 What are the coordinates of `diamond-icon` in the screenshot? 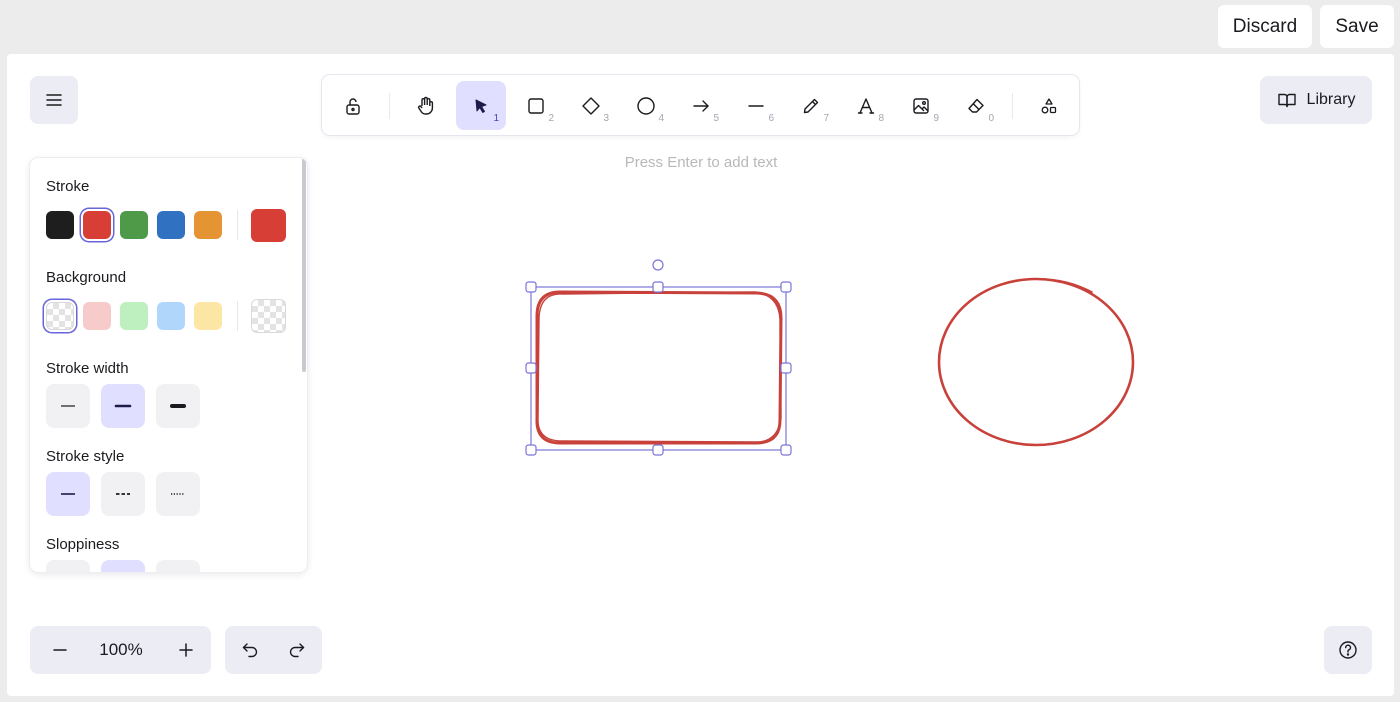 It's located at (591, 105).